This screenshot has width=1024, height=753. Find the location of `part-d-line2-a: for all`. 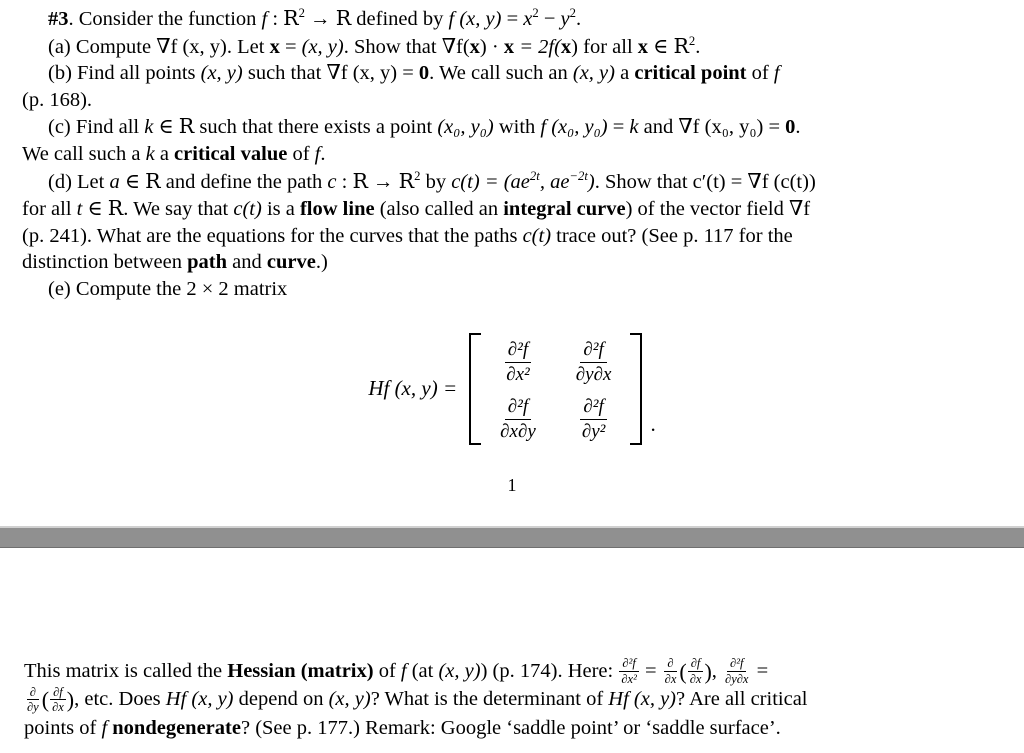

part-d-line2-a: for all is located at coordinates (49, 209).